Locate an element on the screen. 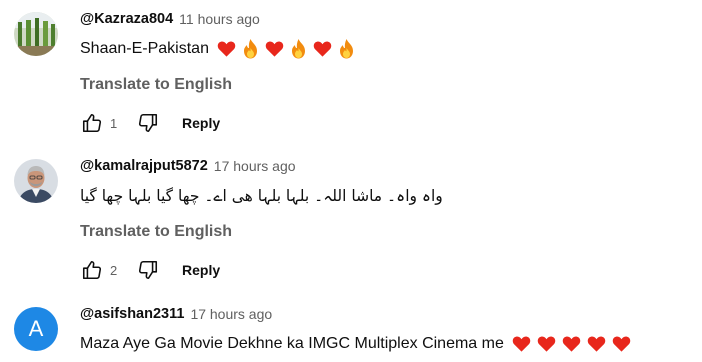  timestamp: 11 hours ago is located at coordinates (219, 19).